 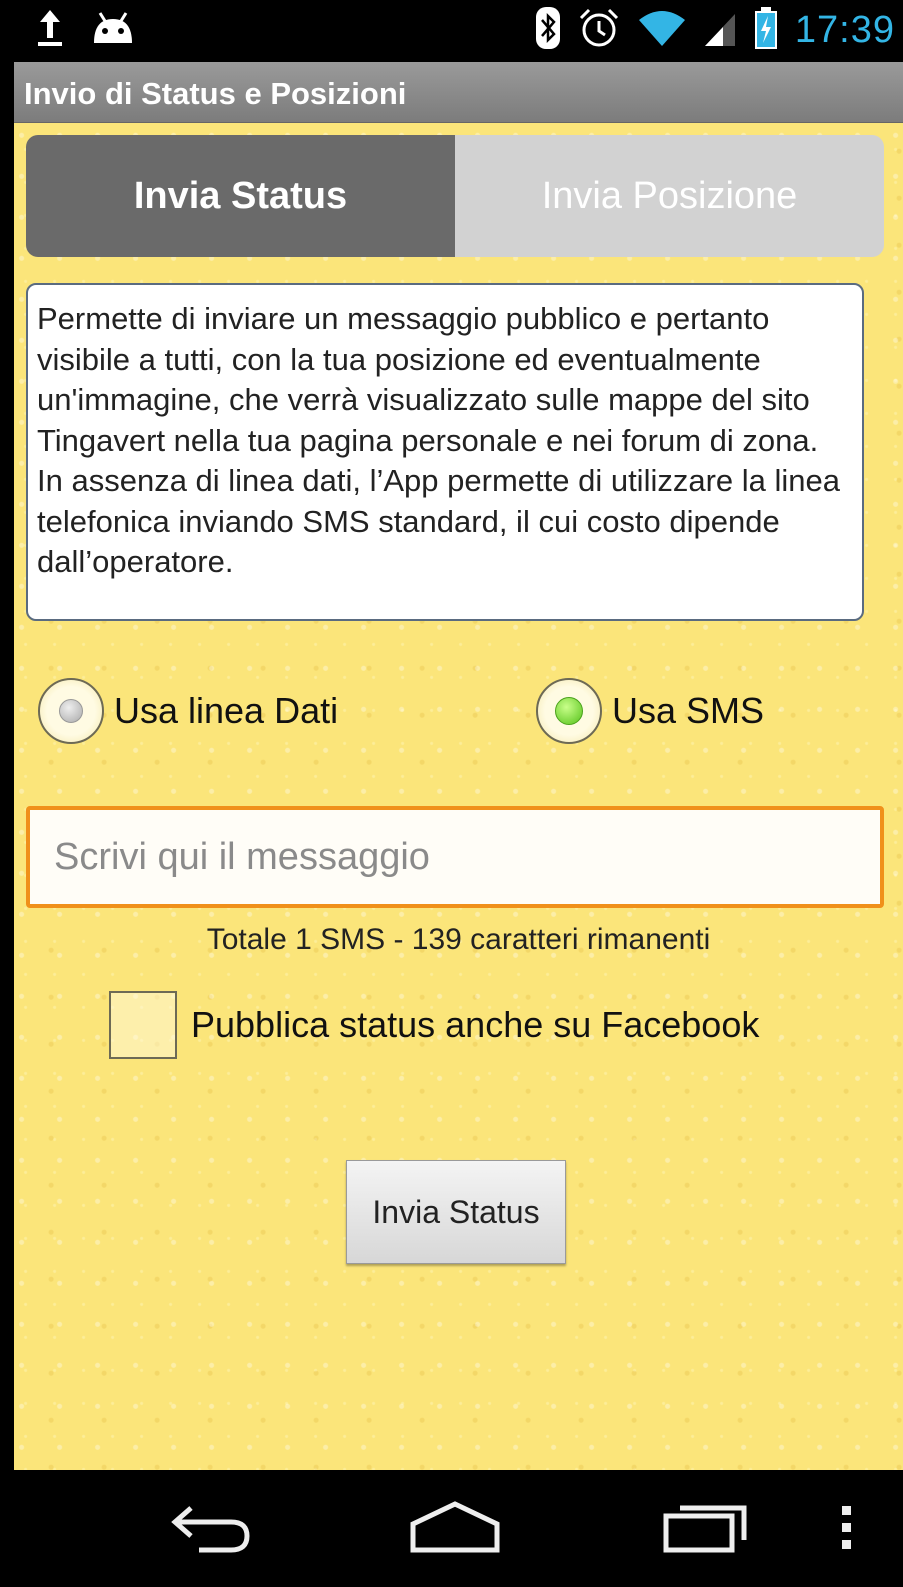 I want to click on radio-dot-selected, so click(x=569, y=711).